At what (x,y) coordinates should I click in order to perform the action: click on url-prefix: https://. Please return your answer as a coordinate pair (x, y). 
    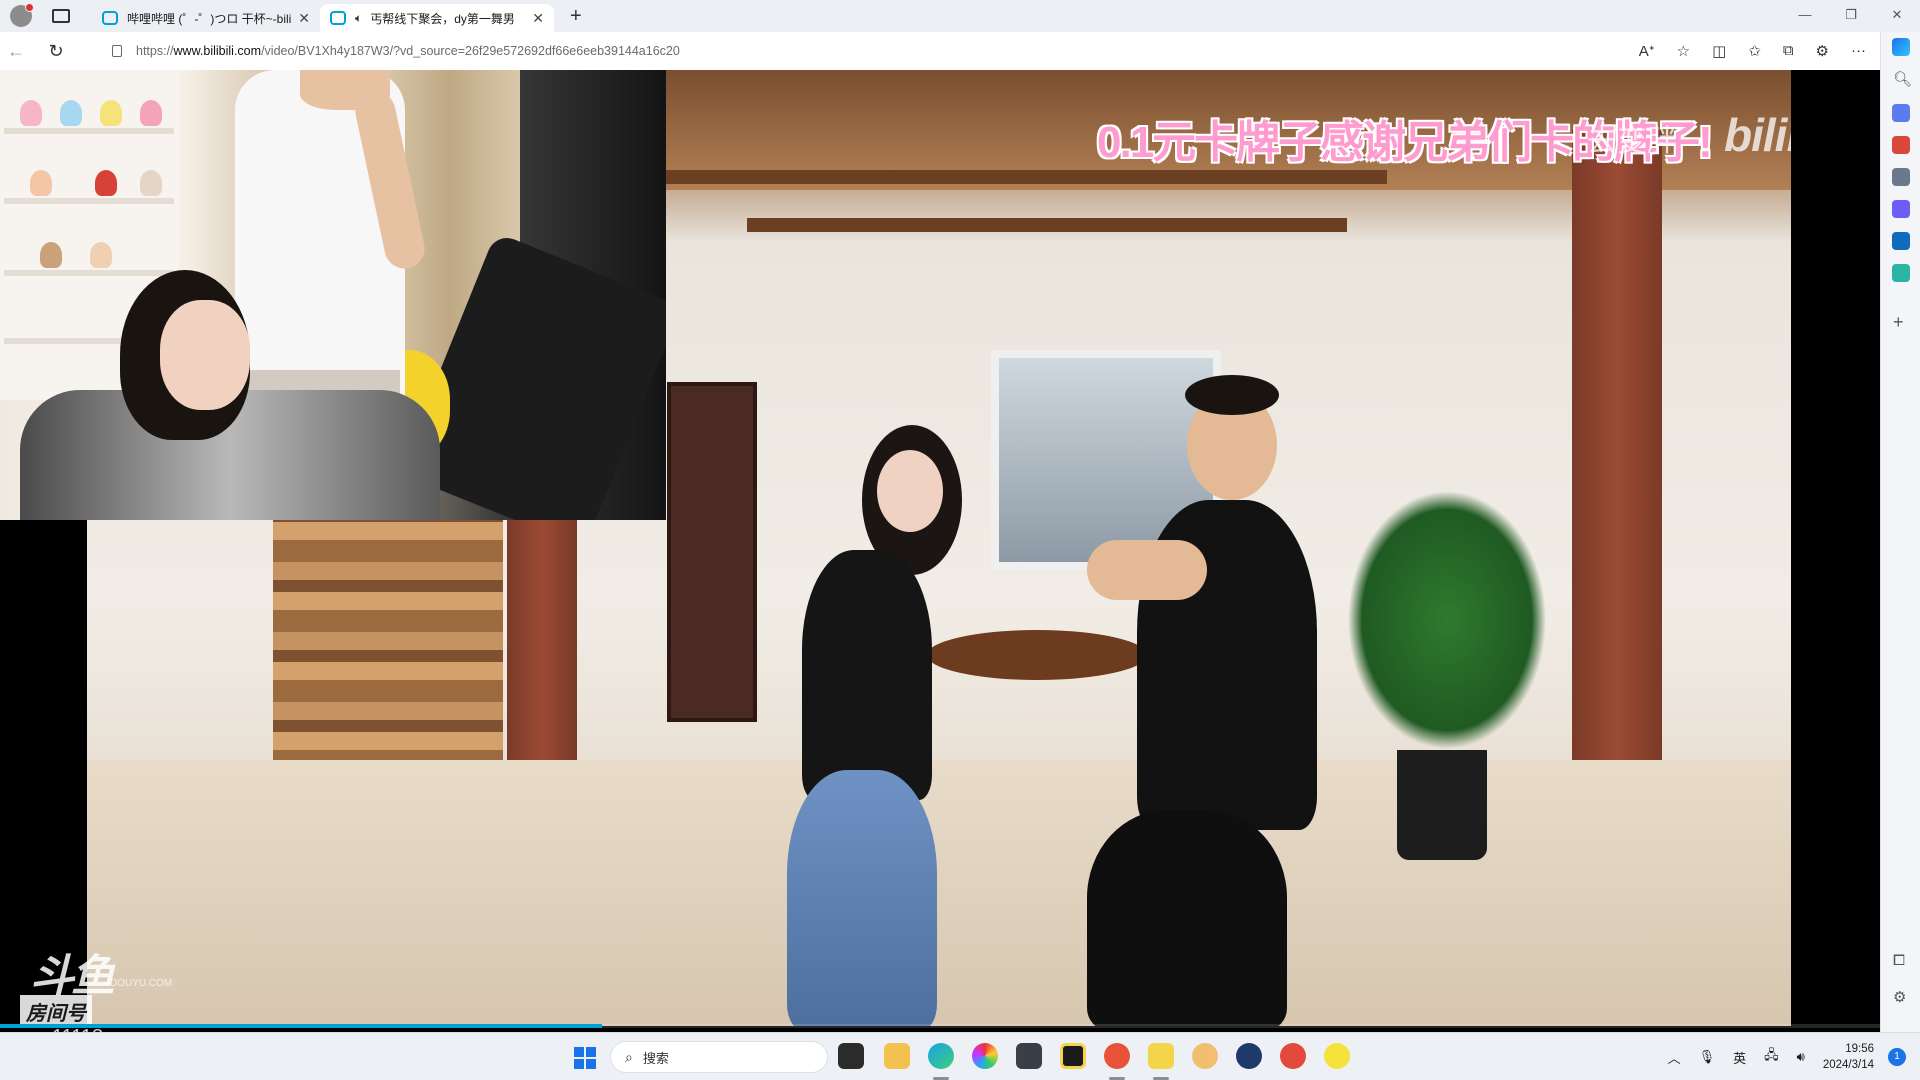
    Looking at the image, I should click on (155, 51).